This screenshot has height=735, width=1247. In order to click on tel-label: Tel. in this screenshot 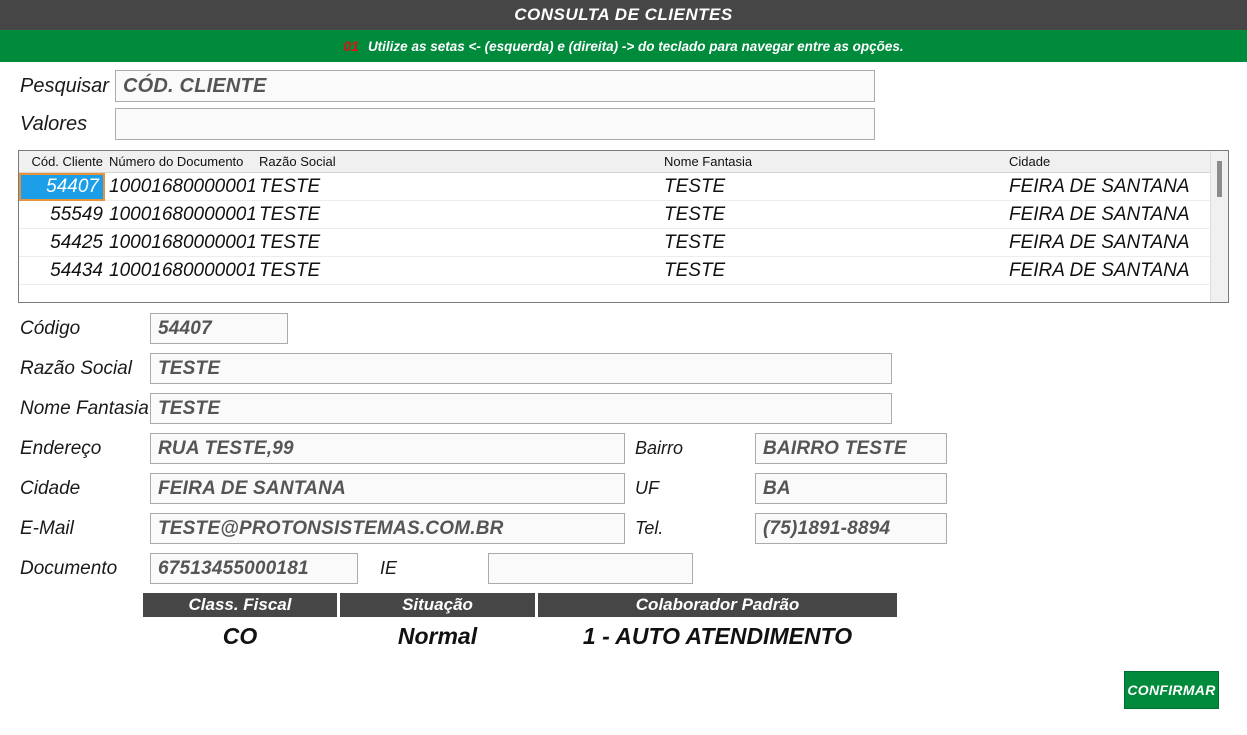, I will do `click(649, 528)`.